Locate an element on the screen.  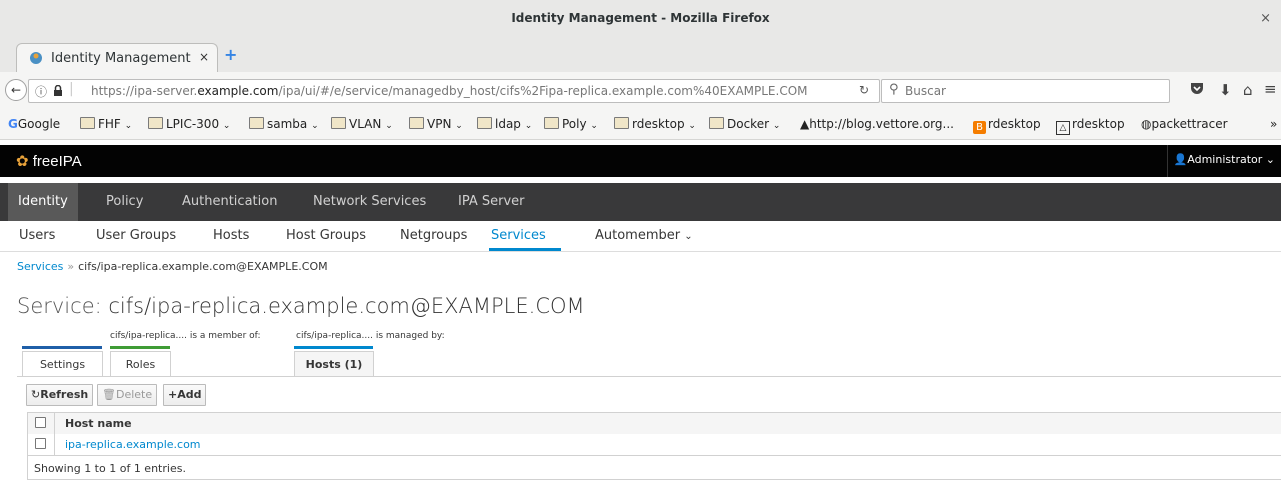
pagination-summary: Showing 1 to 1 of 1 entries. is located at coordinates (110, 468).